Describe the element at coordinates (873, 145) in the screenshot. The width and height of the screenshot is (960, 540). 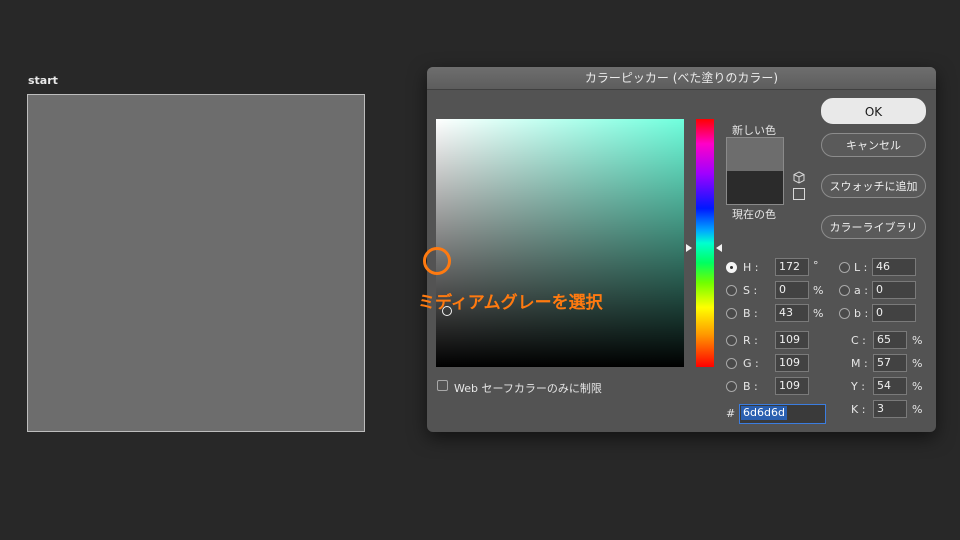
I see `cancel-button: キャンセル` at that location.